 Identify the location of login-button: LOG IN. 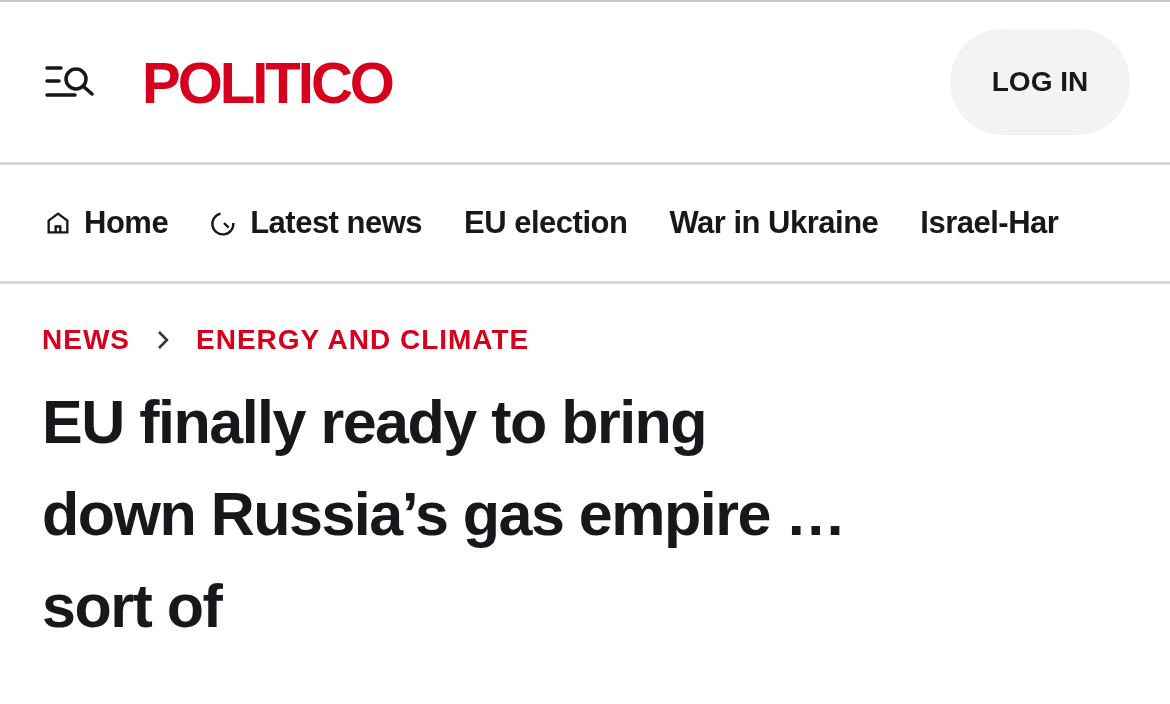
(1040, 82).